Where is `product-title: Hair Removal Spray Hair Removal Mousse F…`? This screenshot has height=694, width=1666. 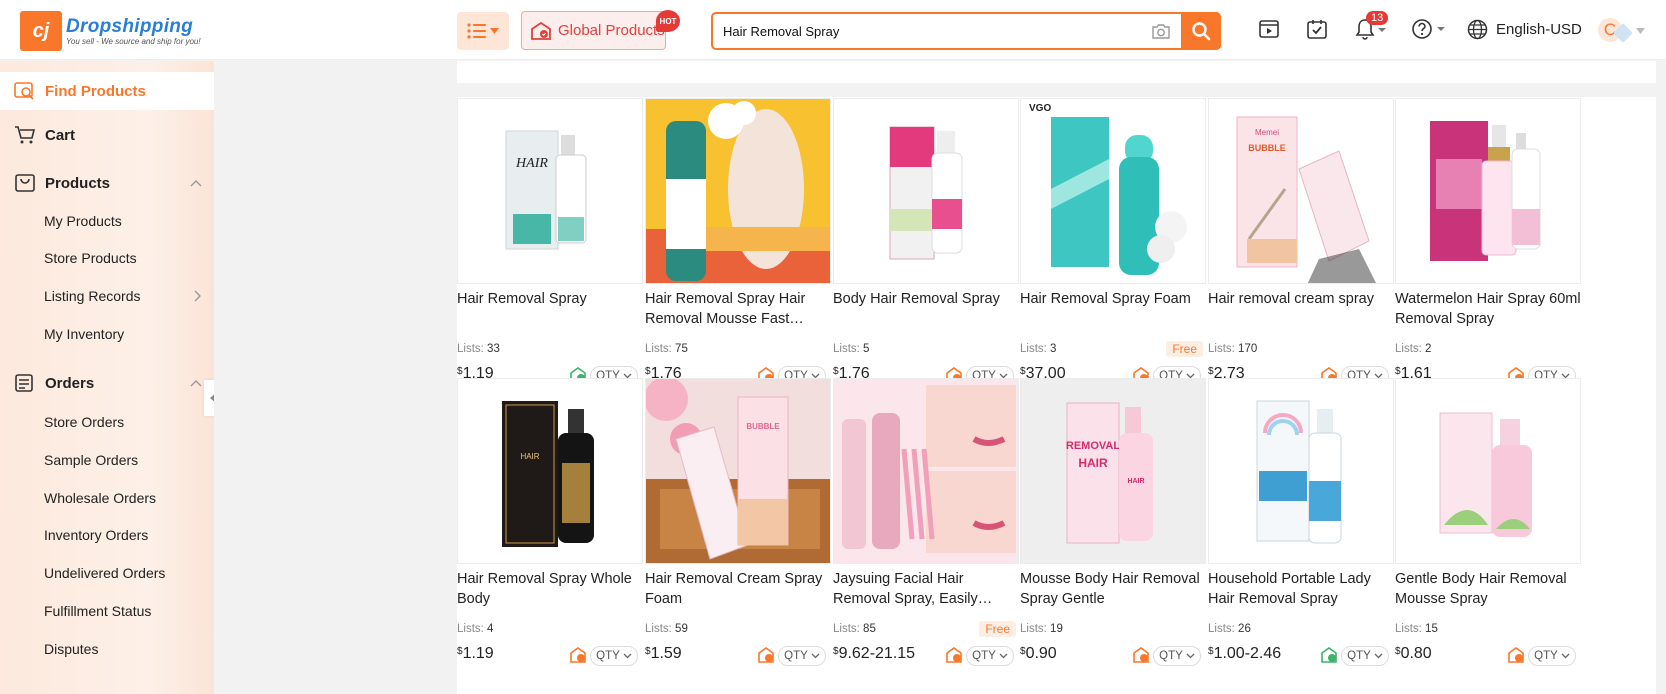 product-title: Hair Removal Spray Hair Removal Mousse F… is located at coordinates (739, 309).